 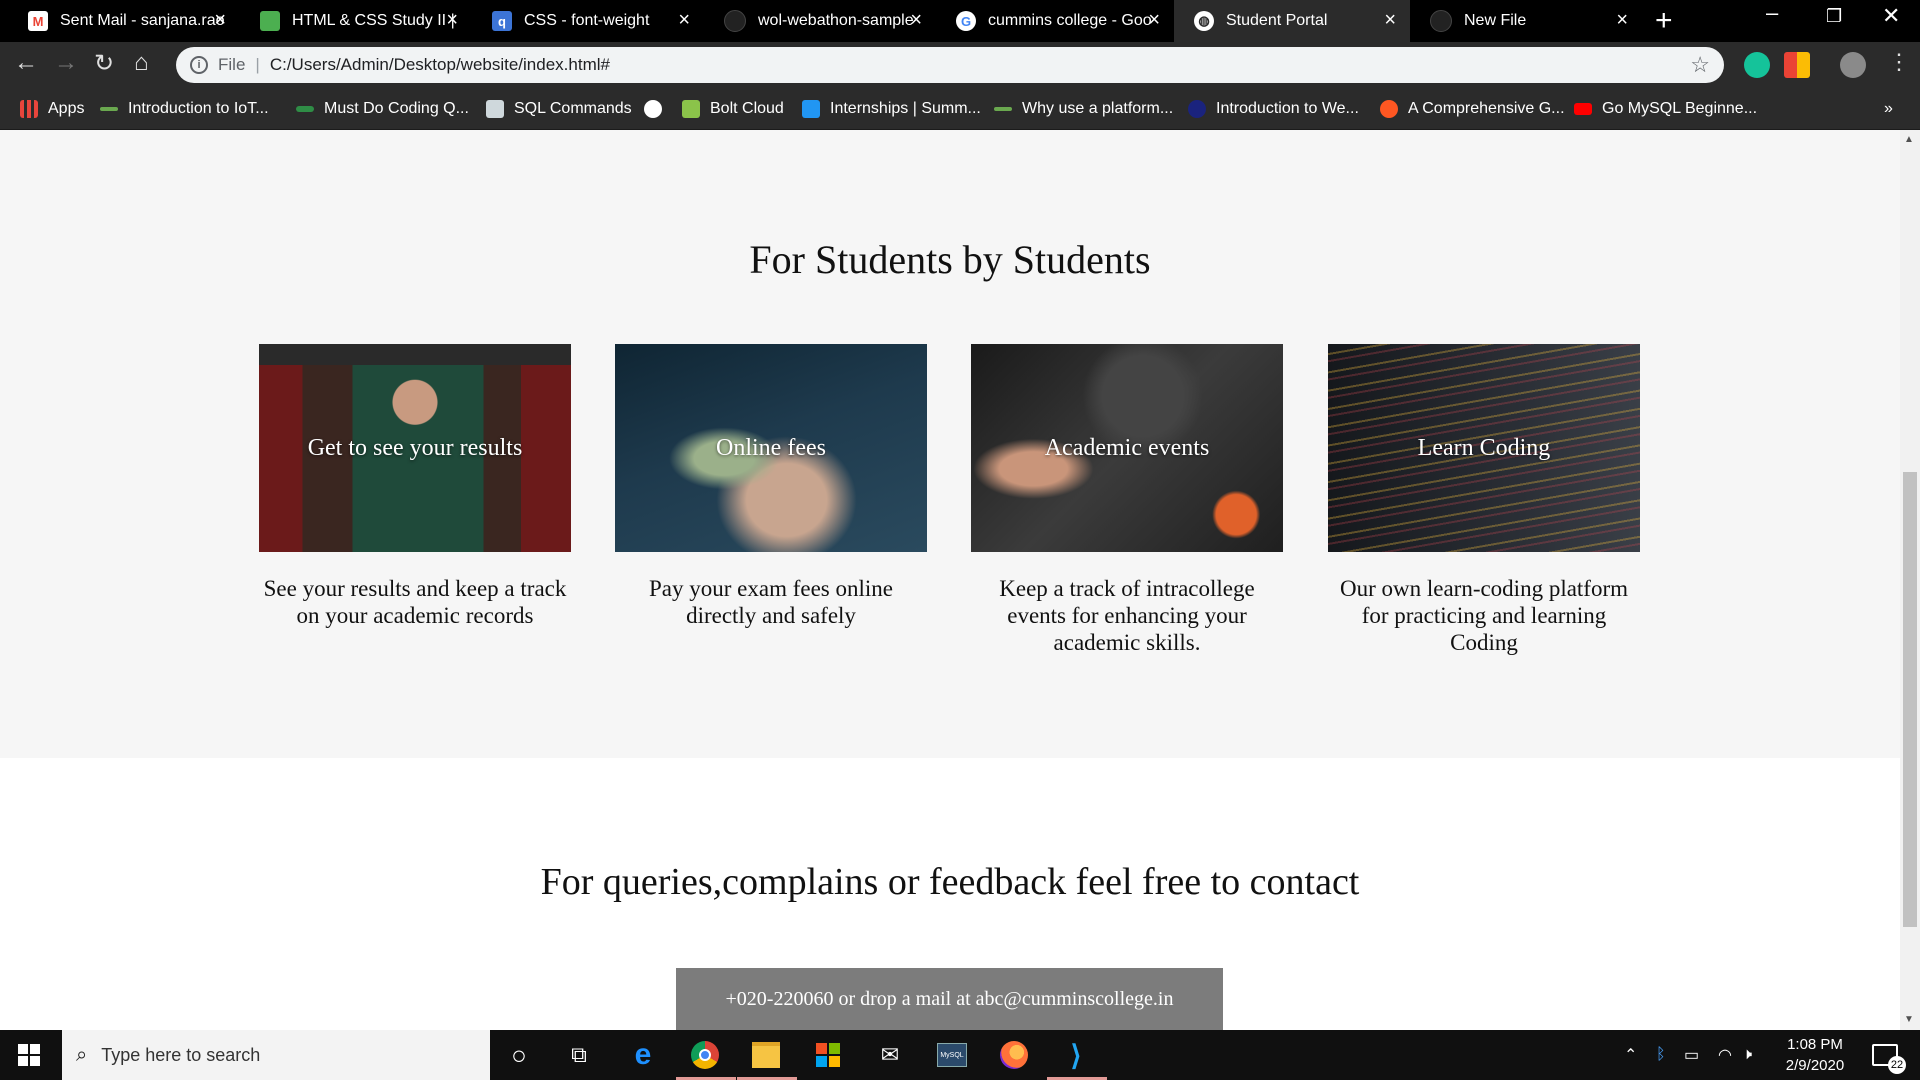 What do you see at coordinates (1897, 1065) in the screenshot?
I see `notification-count-badge: 22` at bounding box center [1897, 1065].